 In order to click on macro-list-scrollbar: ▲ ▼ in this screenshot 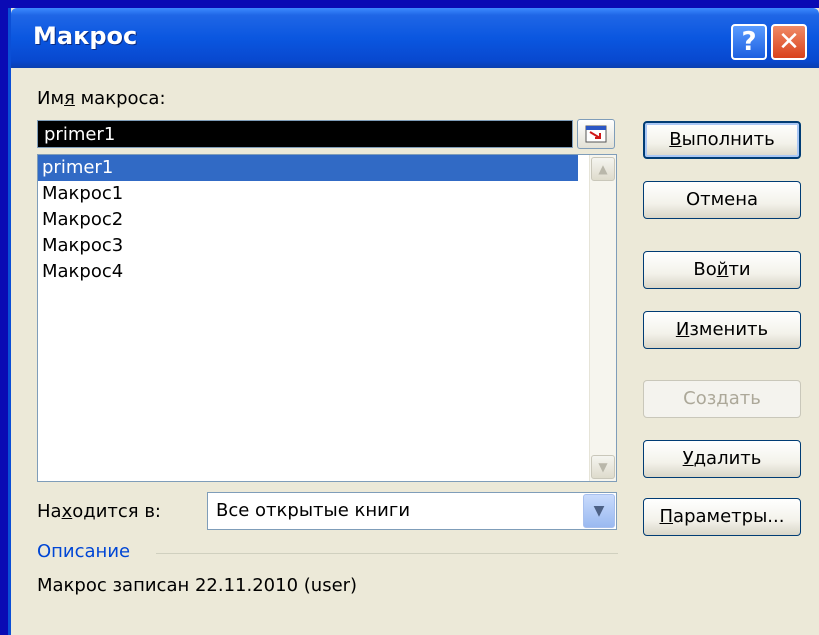, I will do `click(602, 318)`.